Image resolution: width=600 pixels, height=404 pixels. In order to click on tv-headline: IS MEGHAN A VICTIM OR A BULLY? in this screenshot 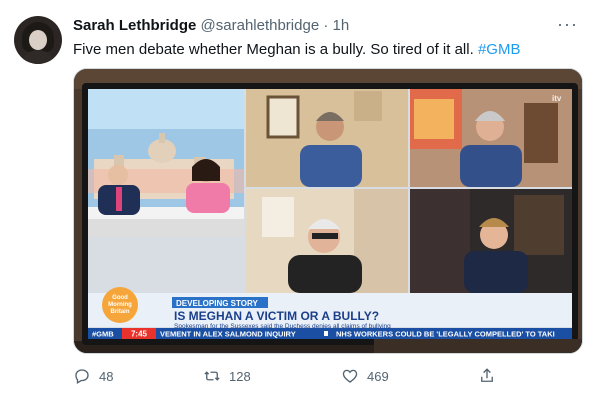, I will do `click(276, 316)`.